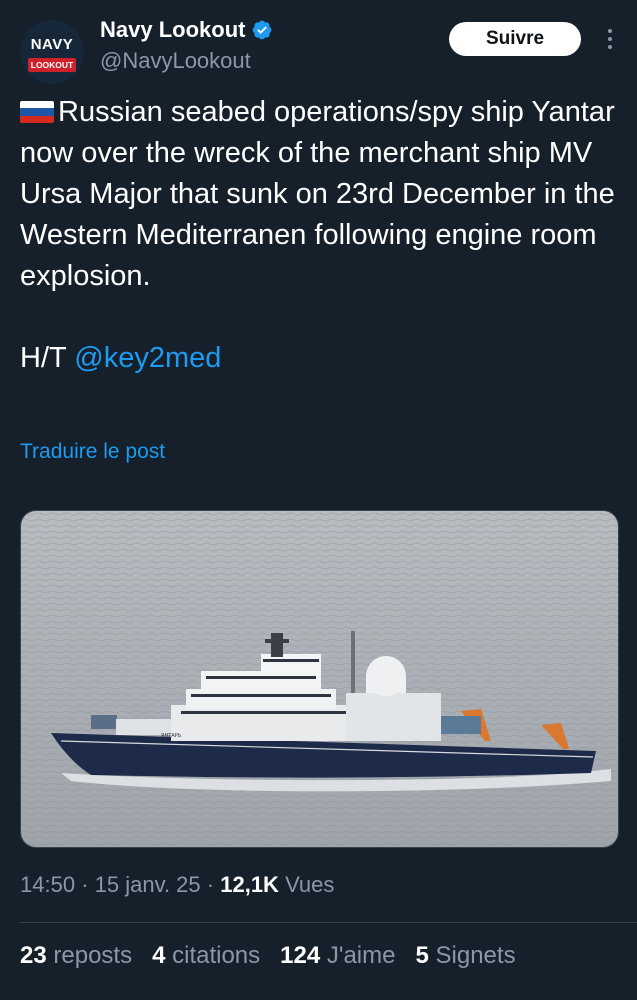 Image resolution: width=637 pixels, height=1000 pixels. I want to click on avatar: NAVY LOOKOUT, so click(52, 52).